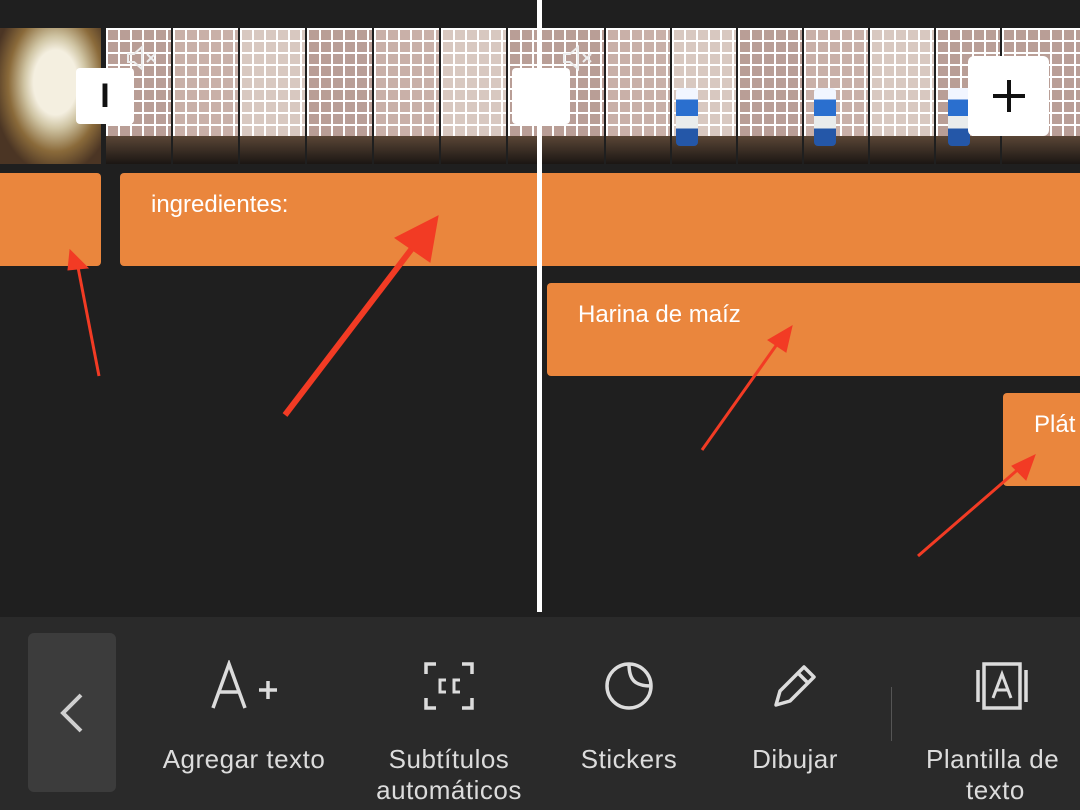  Describe the element at coordinates (449, 686) in the screenshot. I see `closed-captions-icon` at that location.